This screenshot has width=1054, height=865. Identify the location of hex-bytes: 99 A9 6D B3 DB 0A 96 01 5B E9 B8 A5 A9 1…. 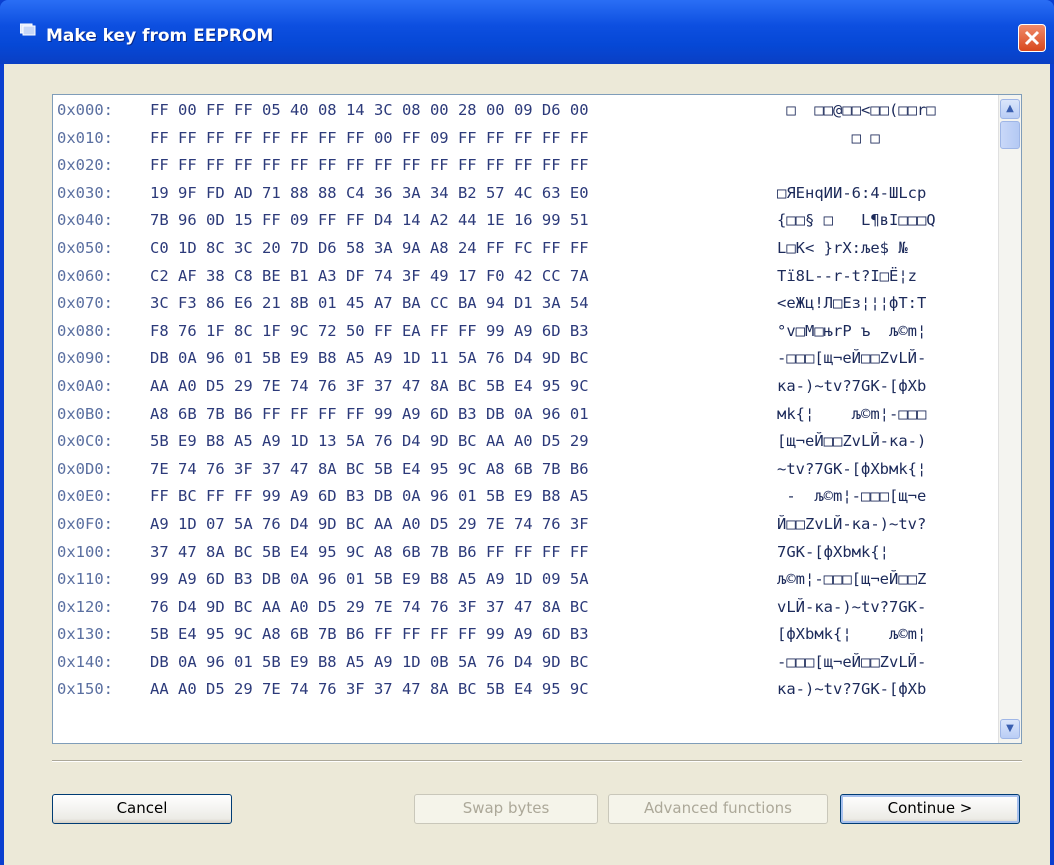
(369, 579).